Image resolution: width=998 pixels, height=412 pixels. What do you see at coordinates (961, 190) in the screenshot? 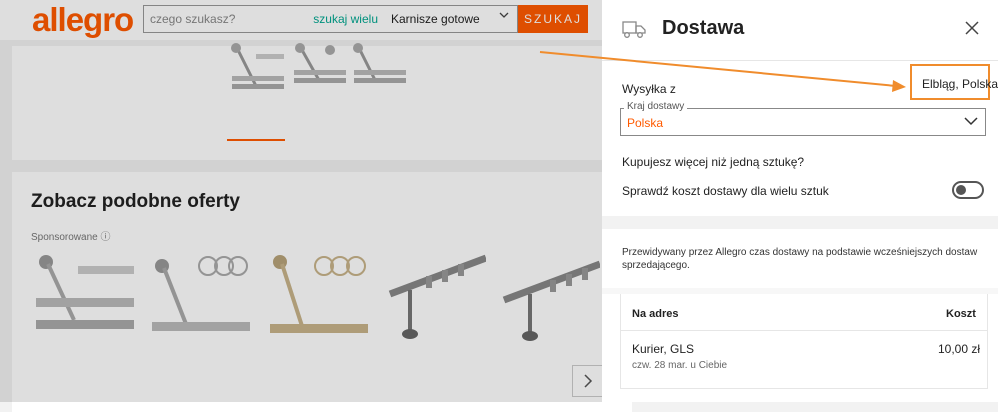
I see `toggle-knob` at bounding box center [961, 190].